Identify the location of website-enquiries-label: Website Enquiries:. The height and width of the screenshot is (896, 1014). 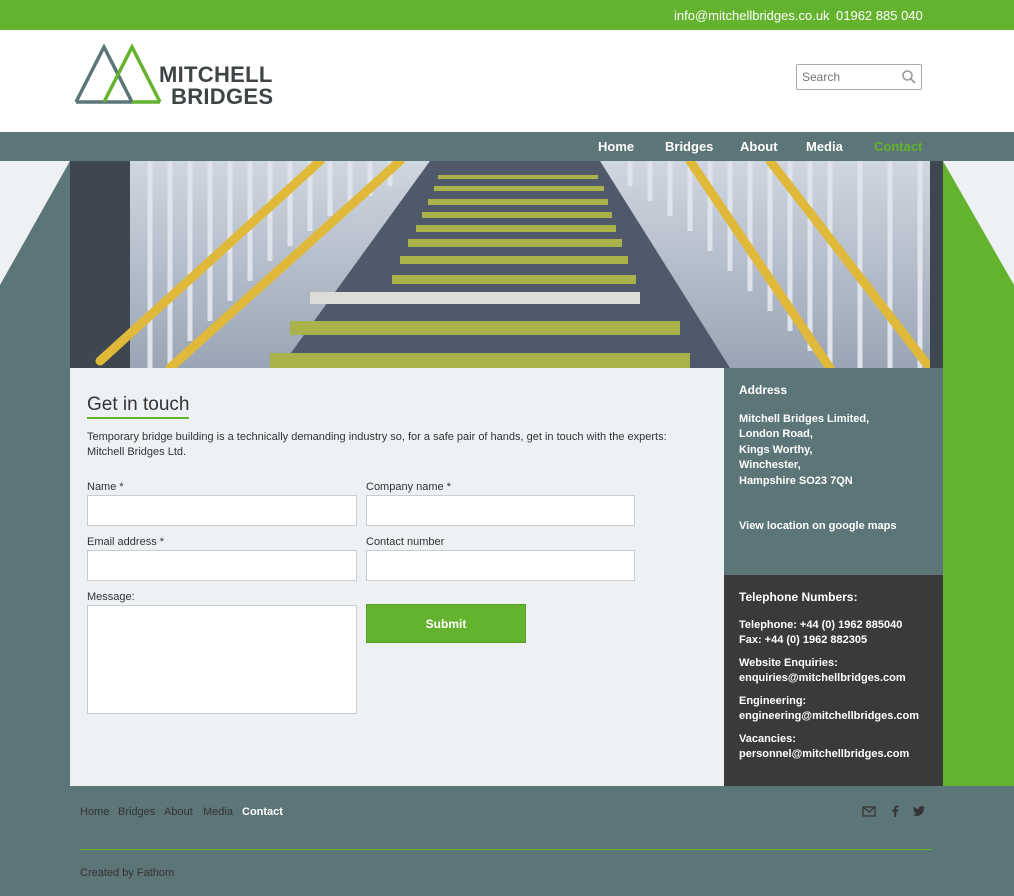
(788, 663).